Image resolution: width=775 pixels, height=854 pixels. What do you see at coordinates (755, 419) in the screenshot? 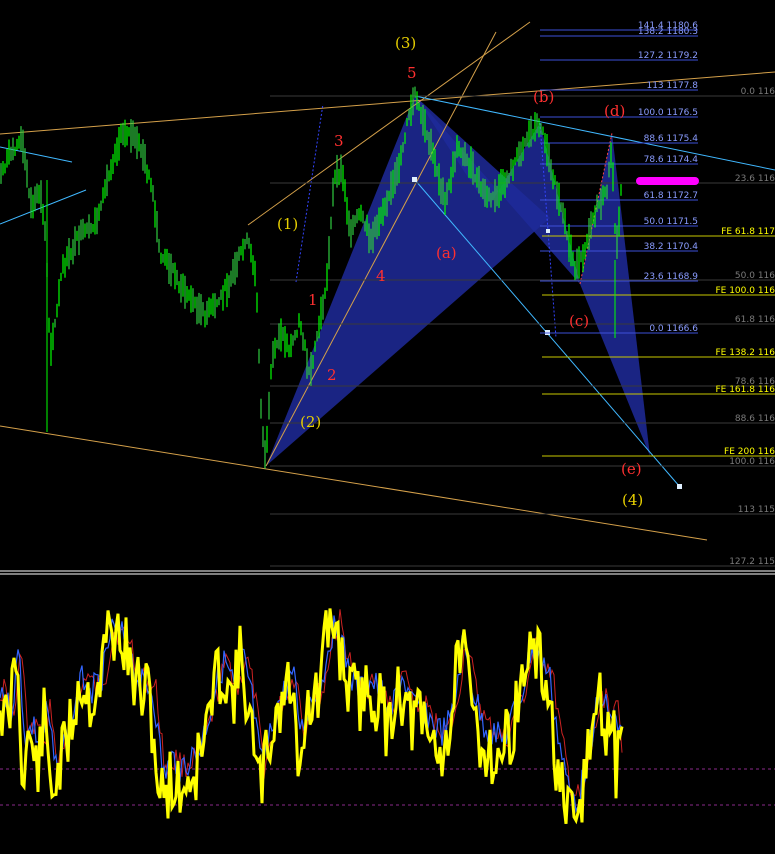
I see `fib-grey-label: 88.6 116` at bounding box center [755, 419].